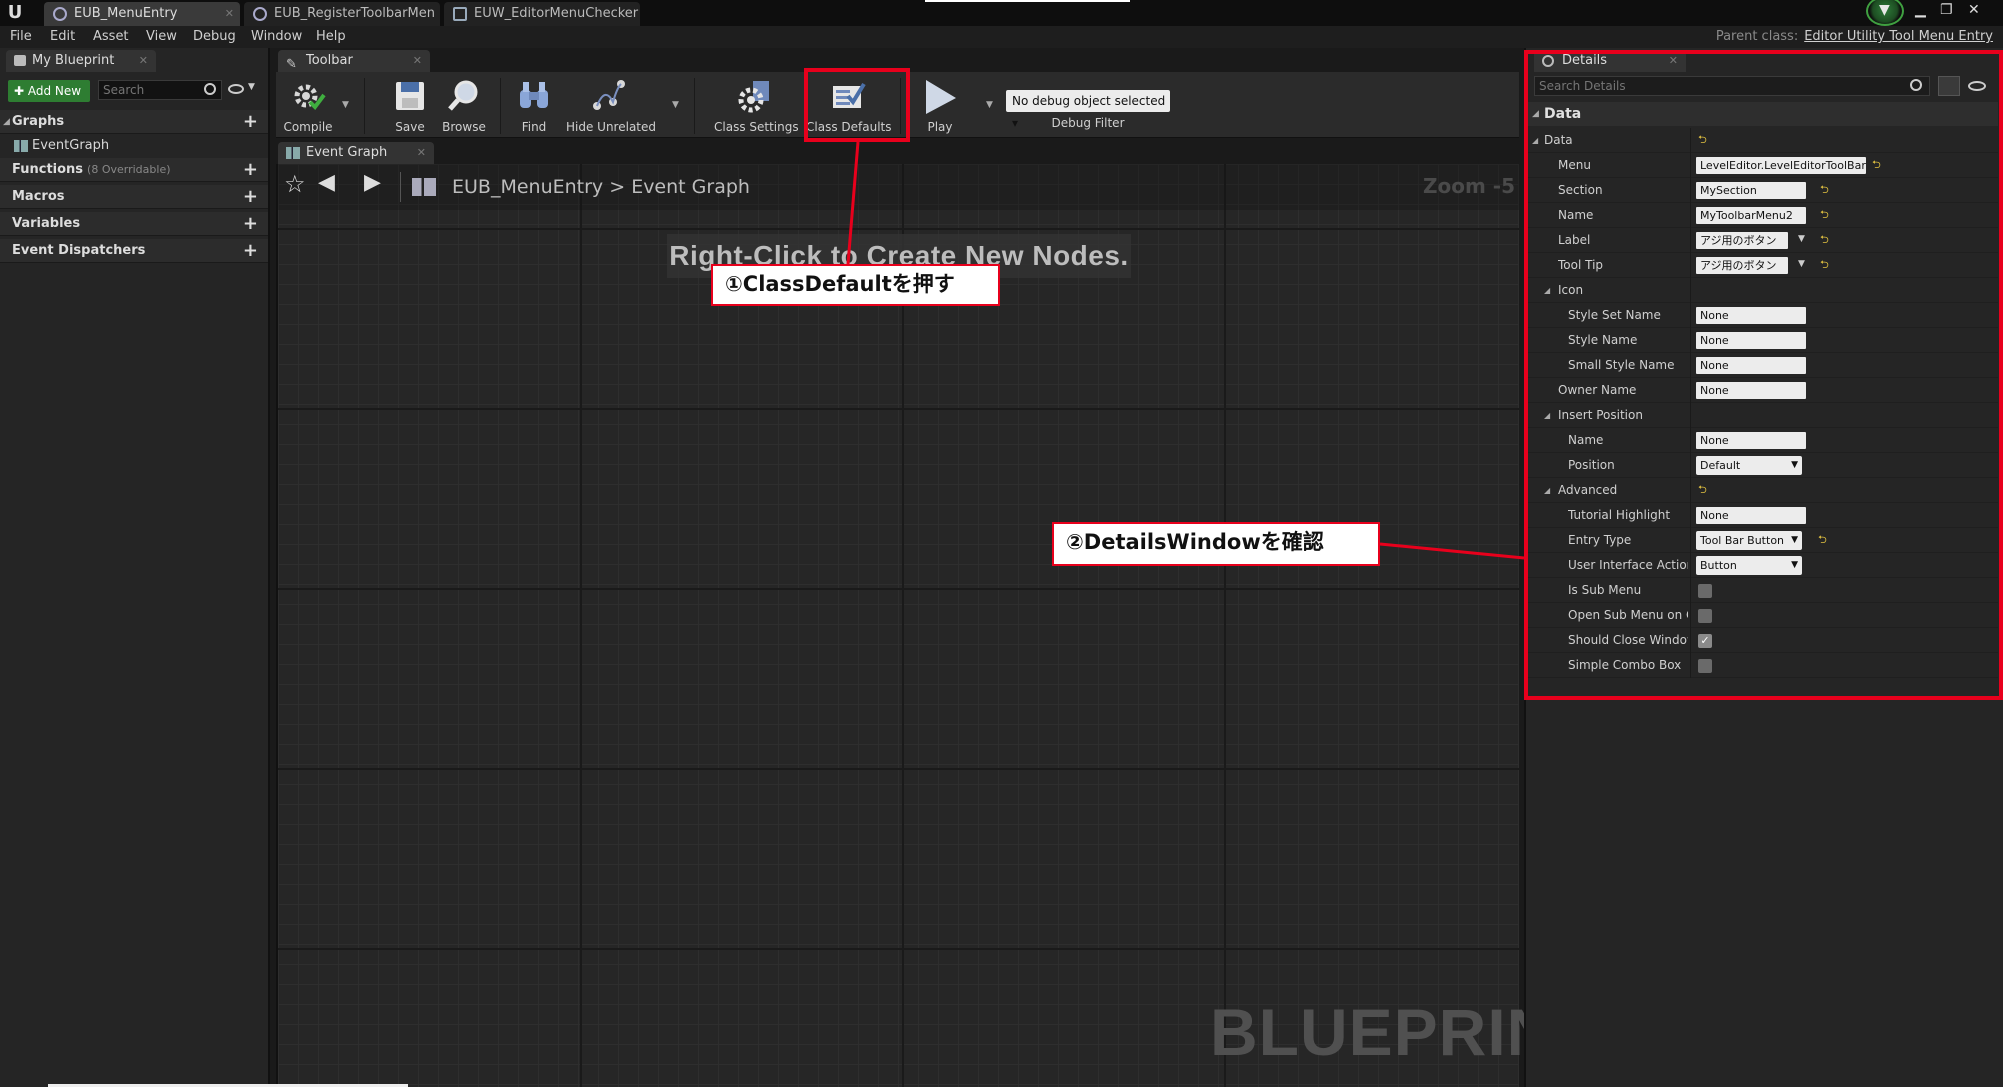  I want to click on tab-event-graph: Event Graph ✕, so click(356, 153).